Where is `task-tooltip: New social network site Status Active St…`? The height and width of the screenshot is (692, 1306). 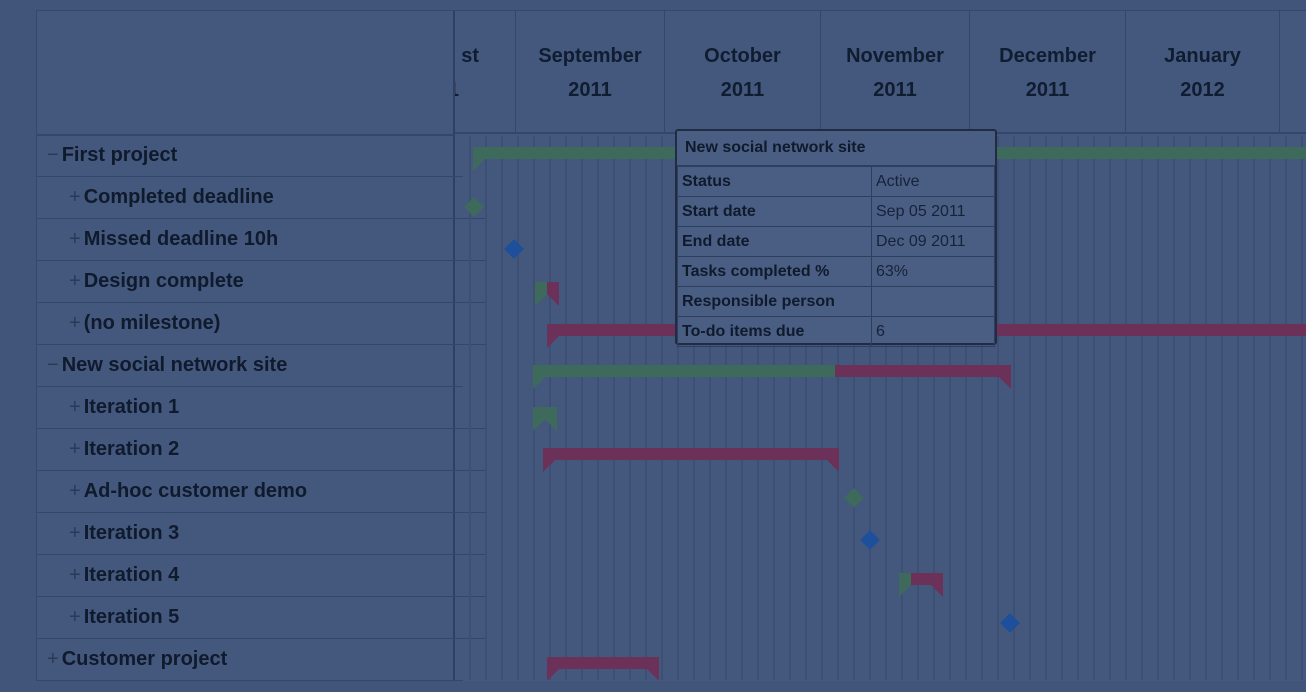 task-tooltip: New social network site Status Active St… is located at coordinates (836, 238).